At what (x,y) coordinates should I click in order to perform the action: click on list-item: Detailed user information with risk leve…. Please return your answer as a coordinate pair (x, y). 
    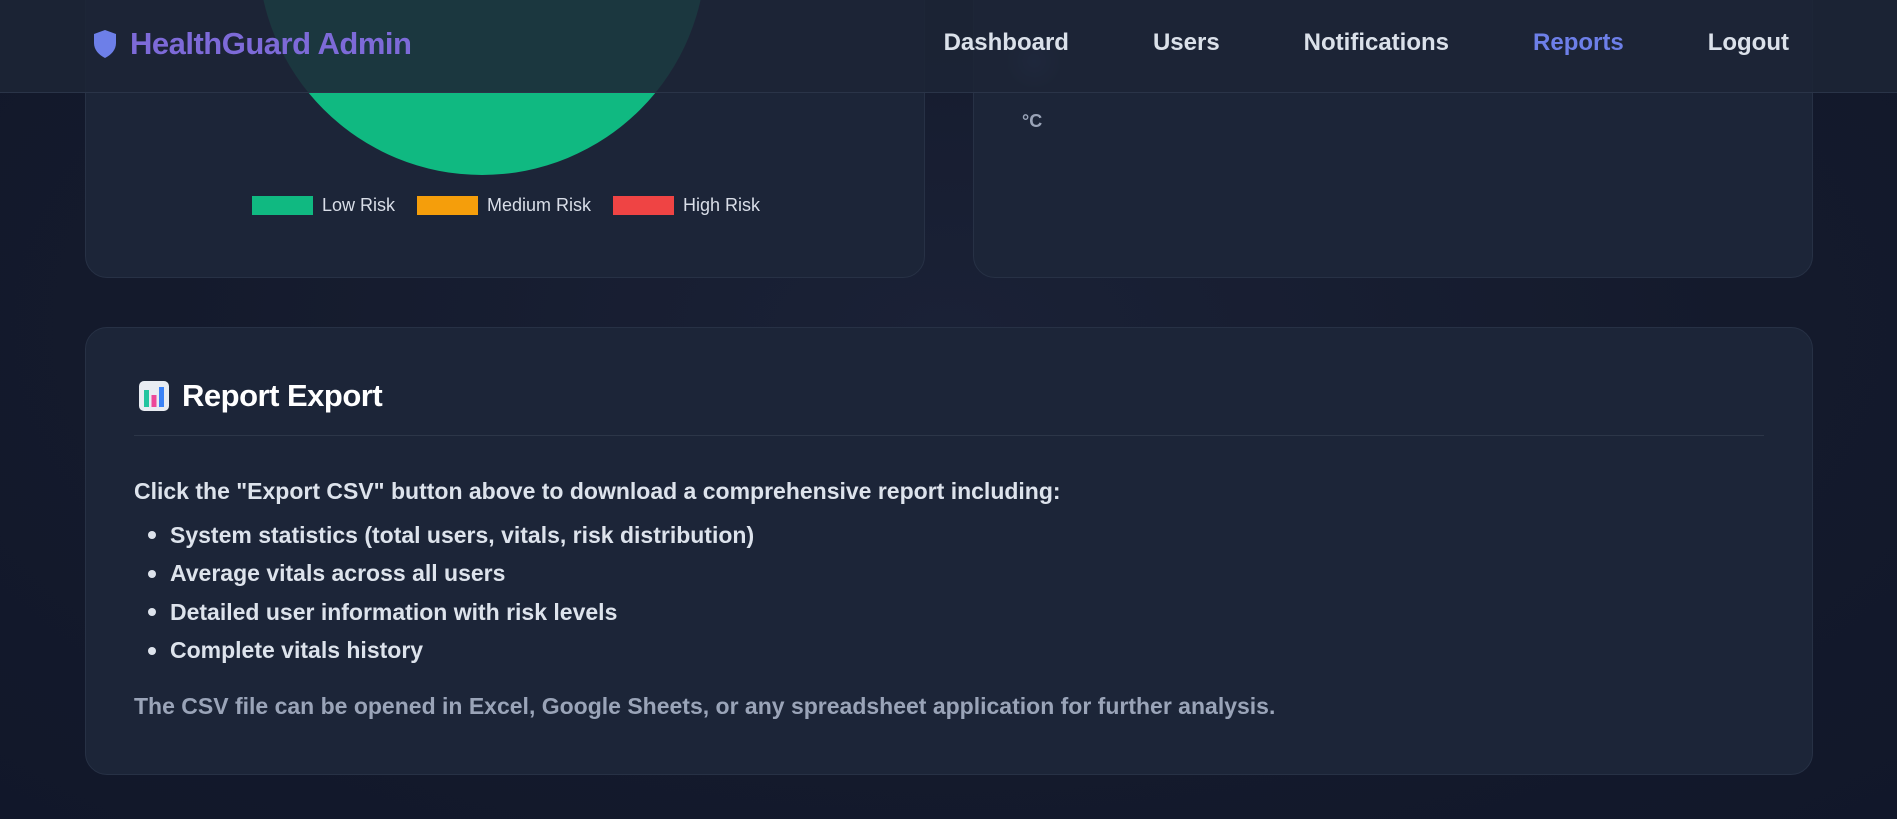
    Looking at the image, I should click on (444, 612).